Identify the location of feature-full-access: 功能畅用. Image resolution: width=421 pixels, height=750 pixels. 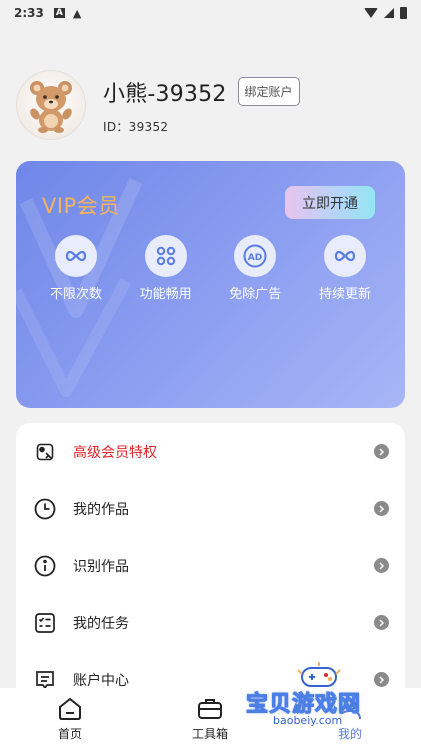
(166, 268).